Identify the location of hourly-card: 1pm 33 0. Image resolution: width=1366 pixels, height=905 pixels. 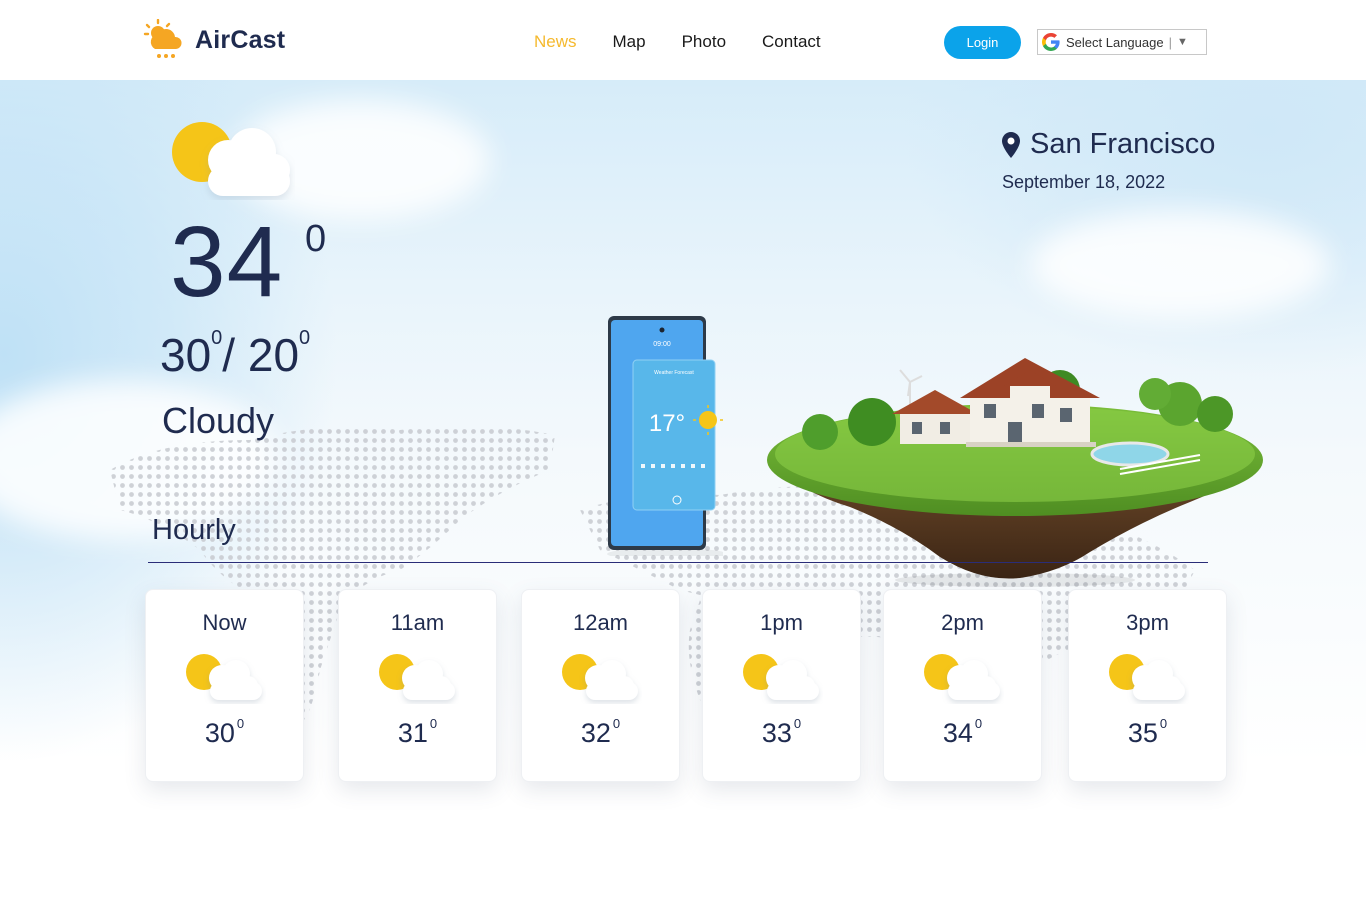
(781, 685).